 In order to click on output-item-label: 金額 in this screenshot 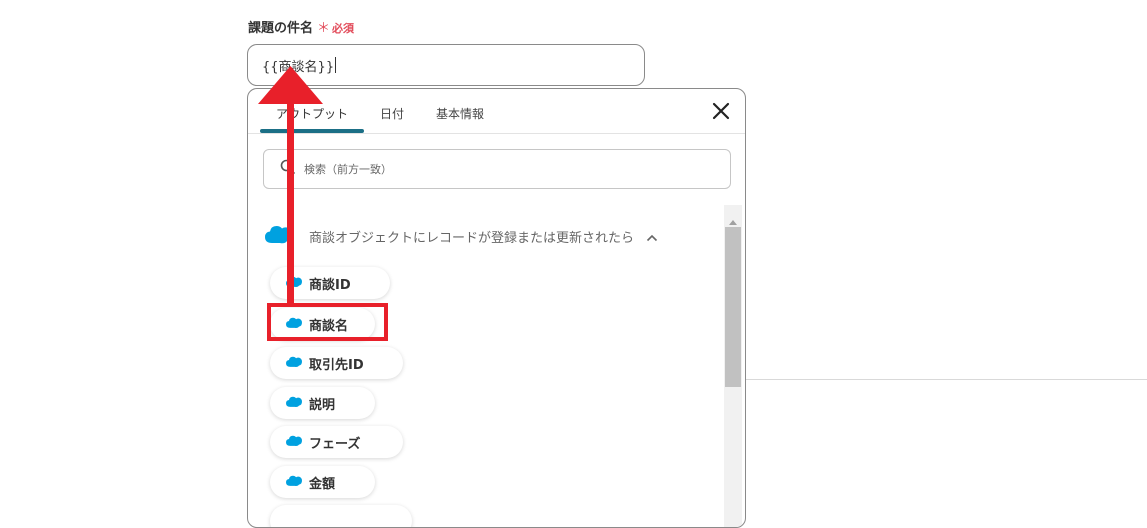, I will do `click(322, 484)`.